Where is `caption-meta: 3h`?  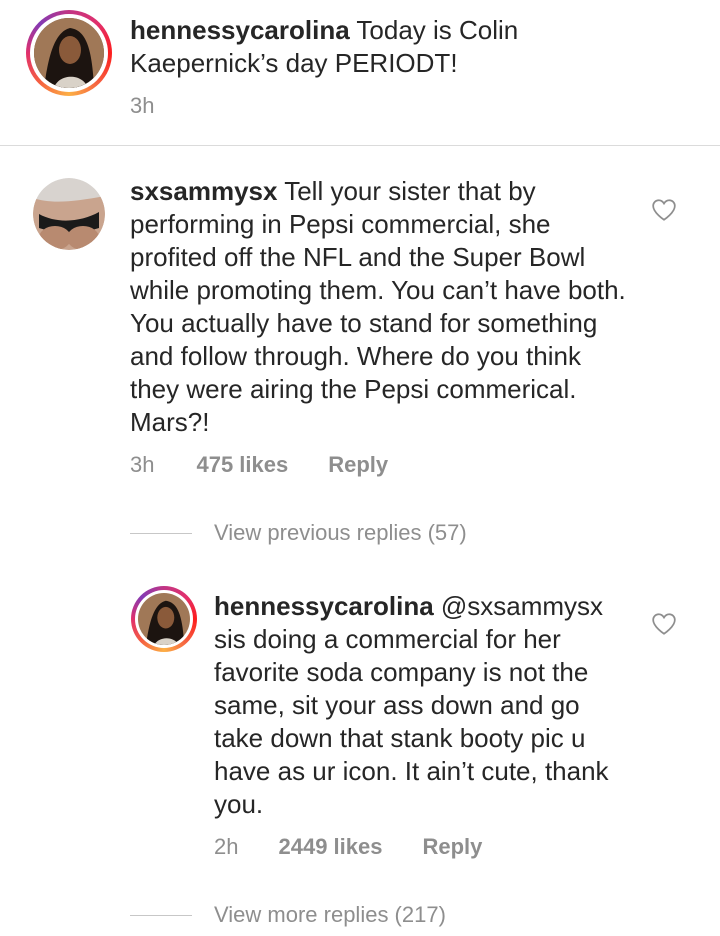
caption-meta: 3h is located at coordinates (142, 106).